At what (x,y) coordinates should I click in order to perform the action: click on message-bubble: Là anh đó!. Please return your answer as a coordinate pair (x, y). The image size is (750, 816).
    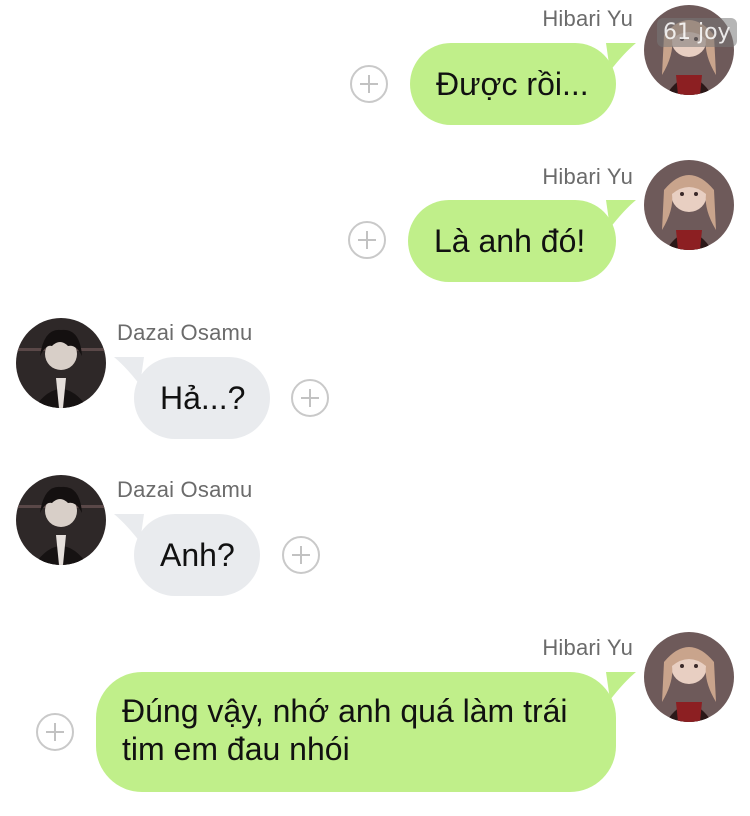
    Looking at the image, I should click on (522, 241).